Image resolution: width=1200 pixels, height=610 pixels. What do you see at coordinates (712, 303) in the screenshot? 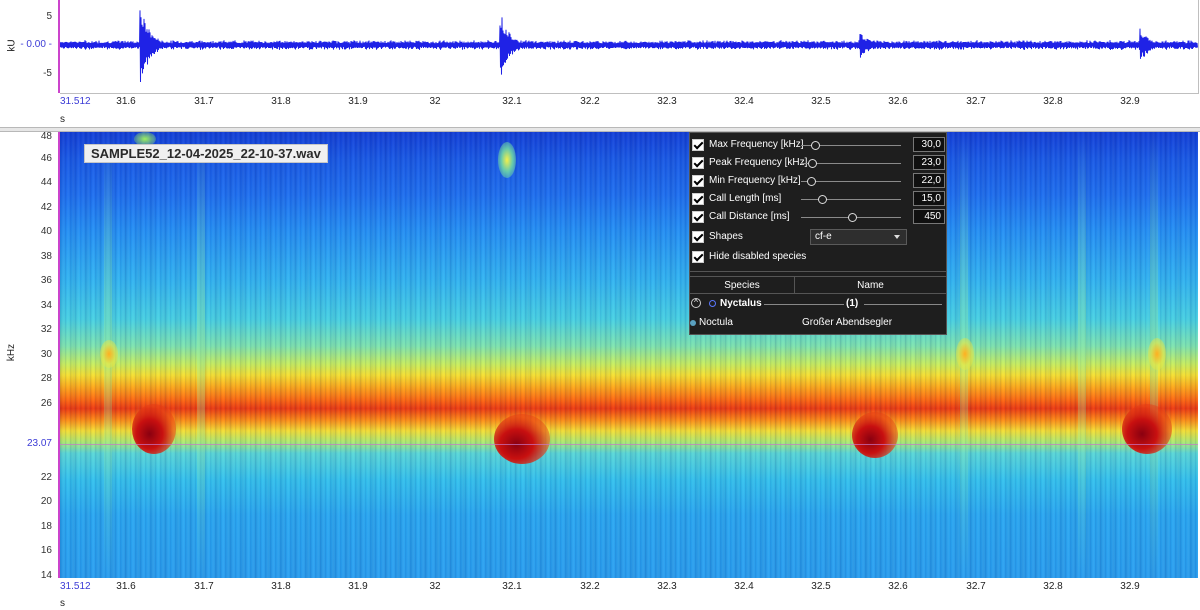
I see `group-color-icon` at bounding box center [712, 303].